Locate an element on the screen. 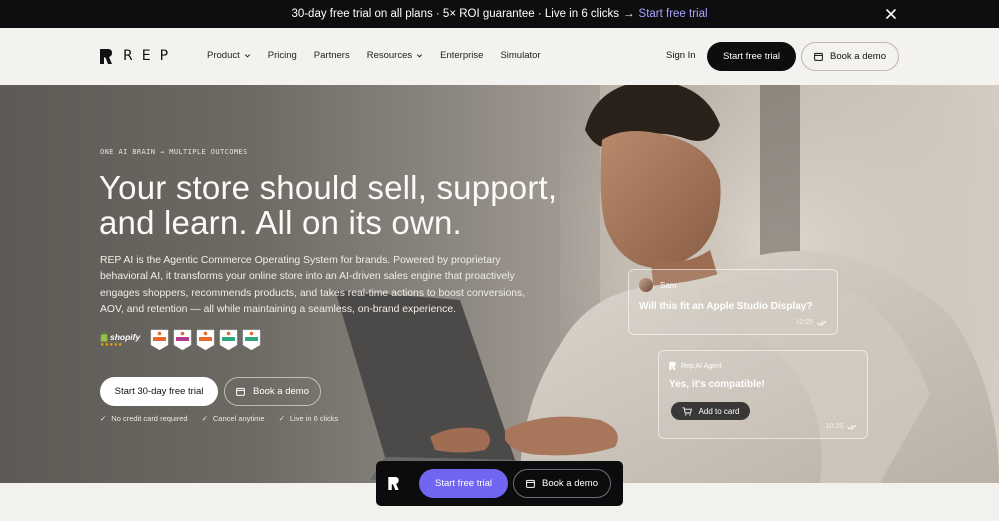 This screenshot has height=521, width=999. nav-item-label: Pricing is located at coordinates (282, 55).